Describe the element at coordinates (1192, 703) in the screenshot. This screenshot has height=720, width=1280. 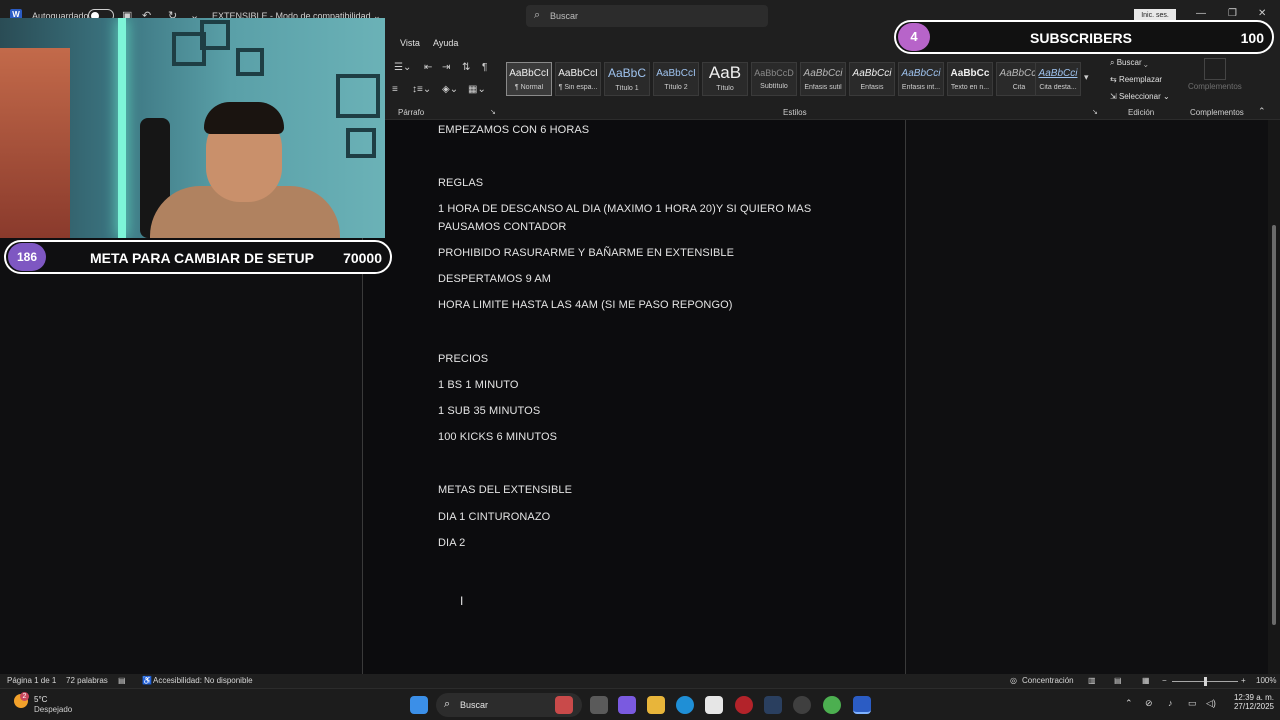
I see `network-icon: ▭` at that location.